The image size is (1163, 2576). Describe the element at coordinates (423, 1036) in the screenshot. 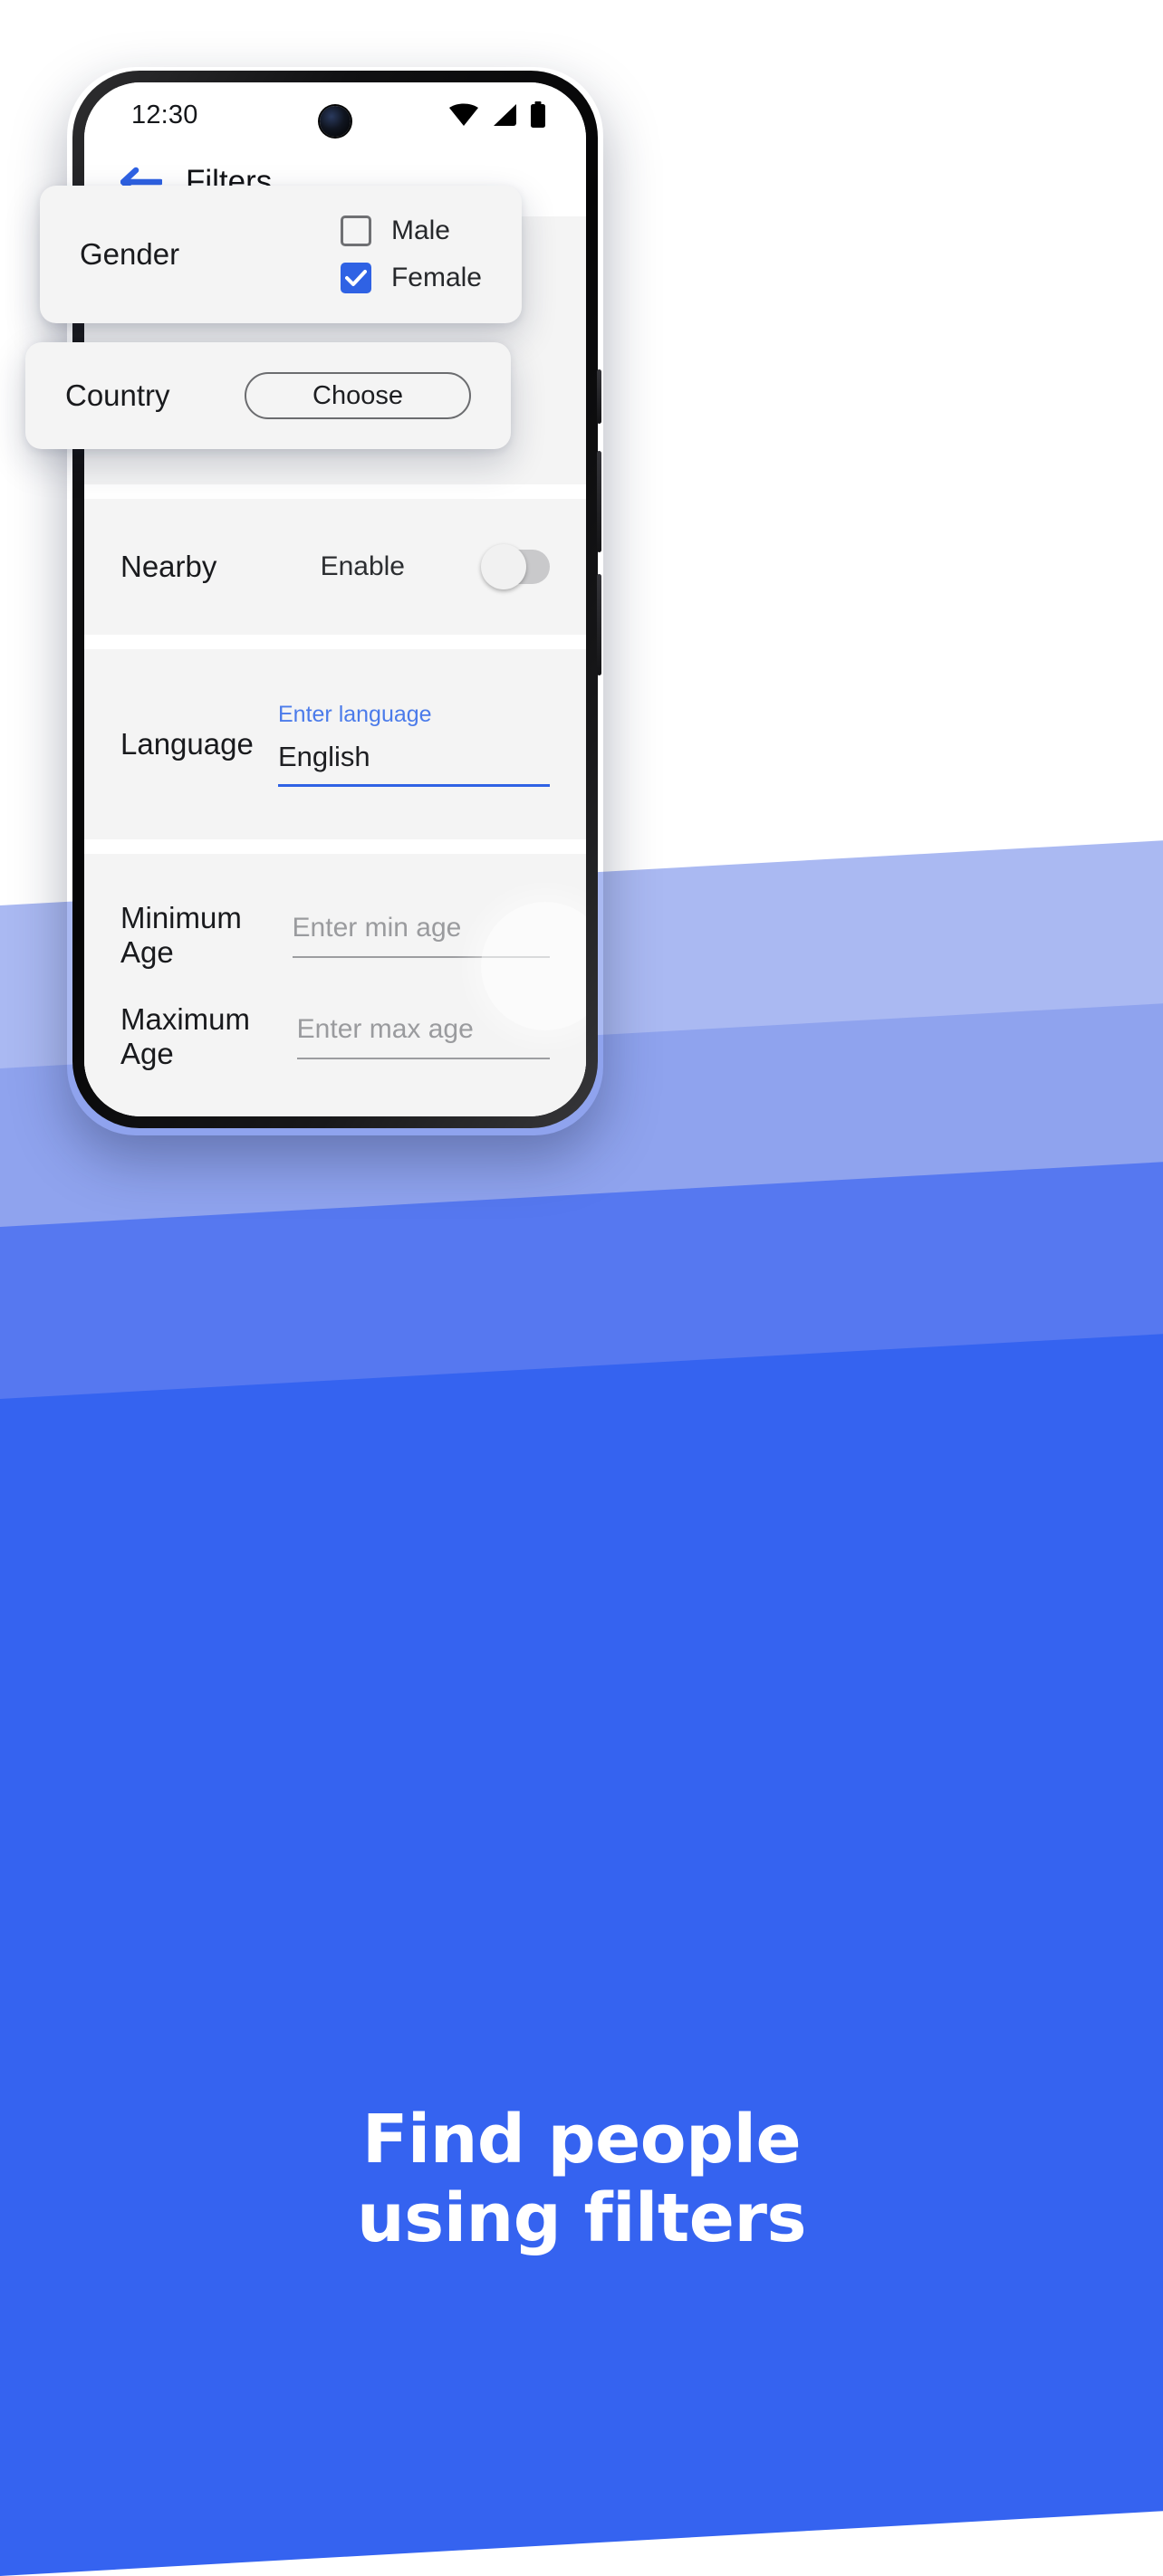

I see `maximum-age-input: Enter max age` at that location.